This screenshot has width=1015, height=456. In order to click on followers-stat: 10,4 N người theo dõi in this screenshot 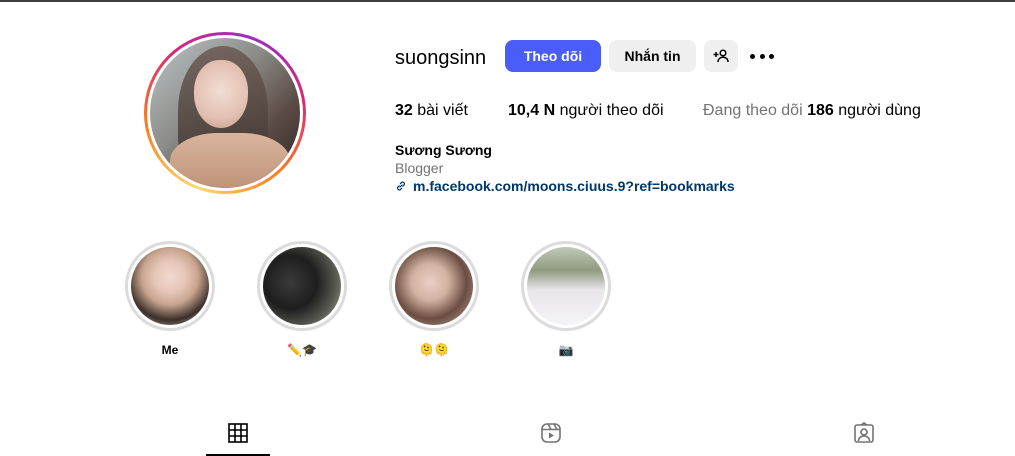, I will do `click(586, 111)`.